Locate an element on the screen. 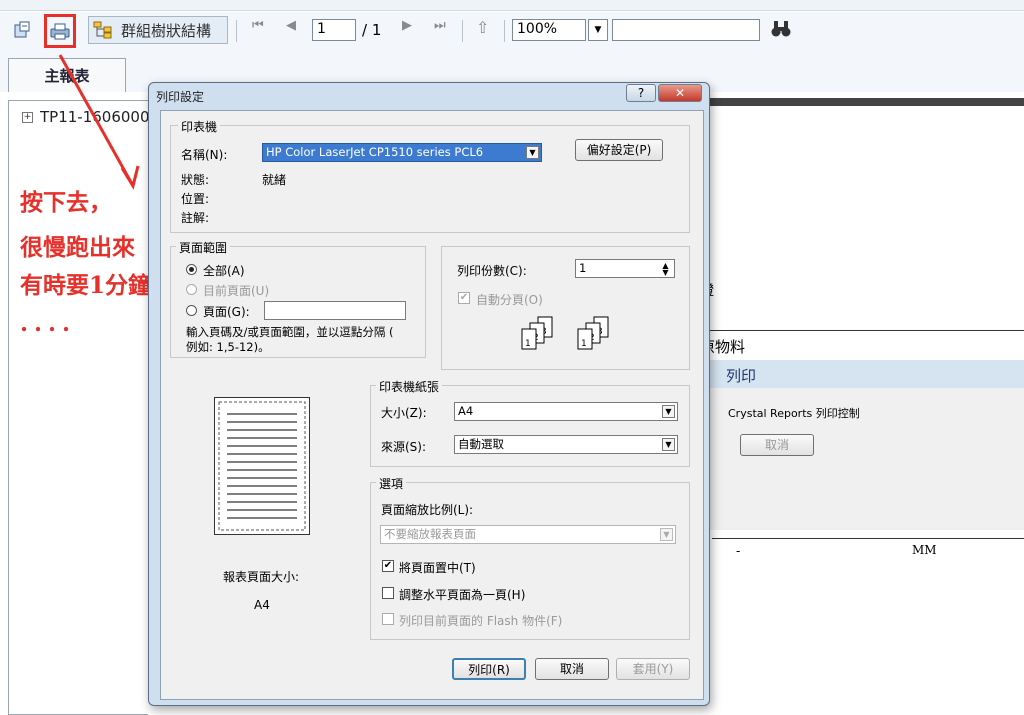 The height and width of the screenshot is (715, 1024). collate-illustration-icon: 3 2 1 3 2 1 is located at coordinates (565, 333).